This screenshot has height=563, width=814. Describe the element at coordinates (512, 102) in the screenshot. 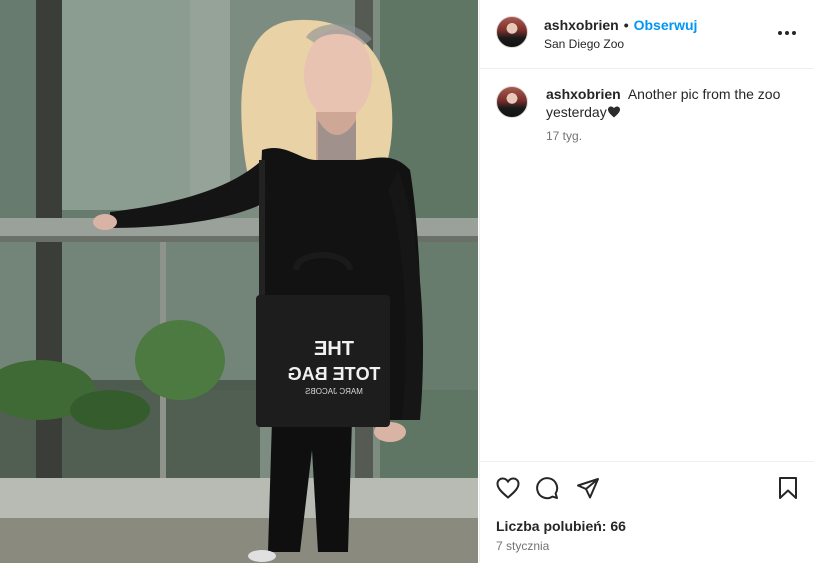

I see `caption-avatar` at that location.